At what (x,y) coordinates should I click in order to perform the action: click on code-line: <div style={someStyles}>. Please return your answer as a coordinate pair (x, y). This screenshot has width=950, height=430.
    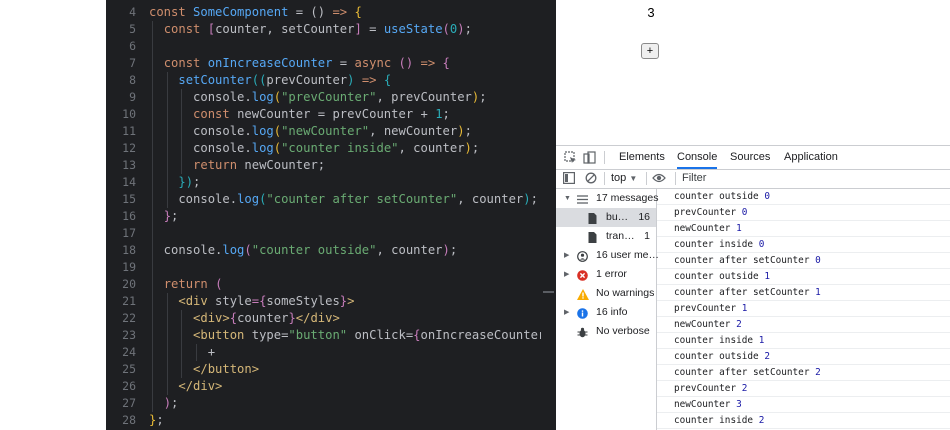
    Looking at the image, I should click on (352, 301).